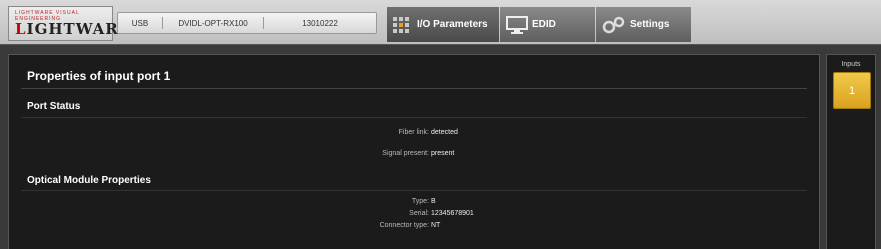 This screenshot has width=881, height=249. What do you see at coordinates (410, 225) in the screenshot?
I see `prop-connector-type: Connector type: NT` at bounding box center [410, 225].